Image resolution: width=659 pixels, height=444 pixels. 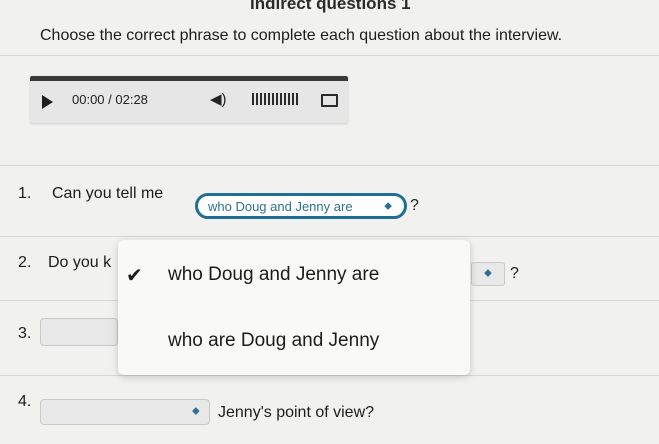 What do you see at coordinates (25, 193) in the screenshot?
I see `question-1-number: 1.` at bounding box center [25, 193].